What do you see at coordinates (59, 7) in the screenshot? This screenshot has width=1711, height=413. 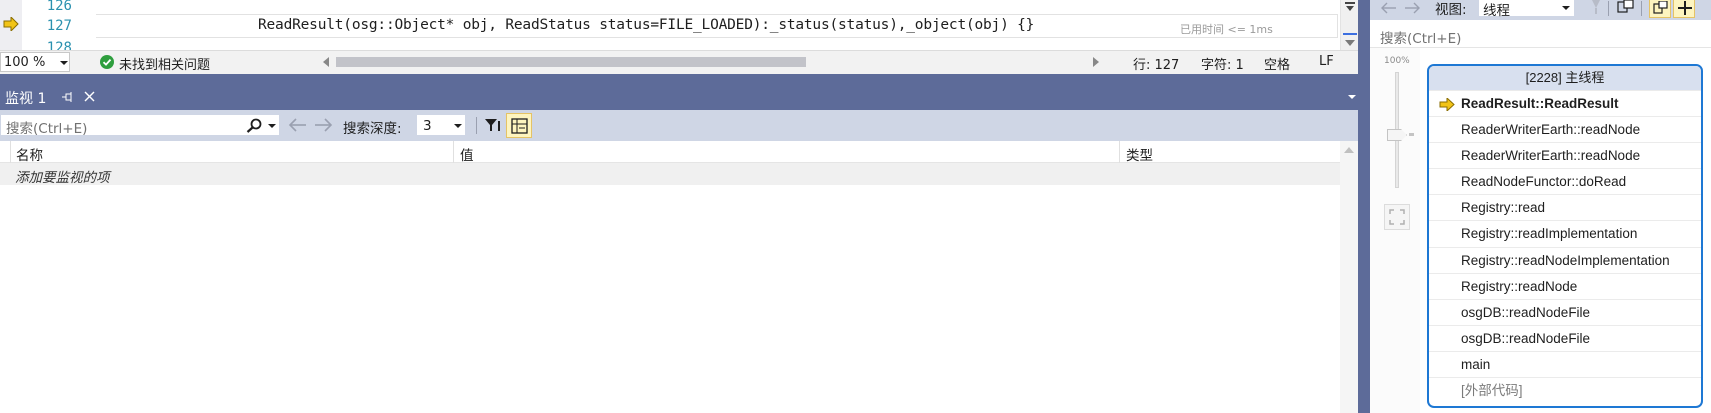 I see `line-number: 126` at bounding box center [59, 7].